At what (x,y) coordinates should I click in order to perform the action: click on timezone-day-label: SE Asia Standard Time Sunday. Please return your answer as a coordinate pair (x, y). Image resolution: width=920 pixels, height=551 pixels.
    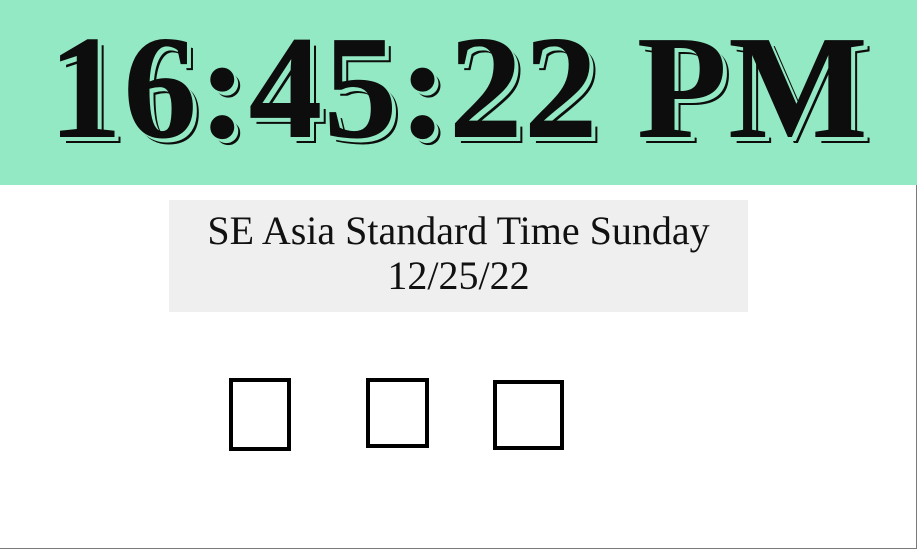
    Looking at the image, I should click on (458, 230).